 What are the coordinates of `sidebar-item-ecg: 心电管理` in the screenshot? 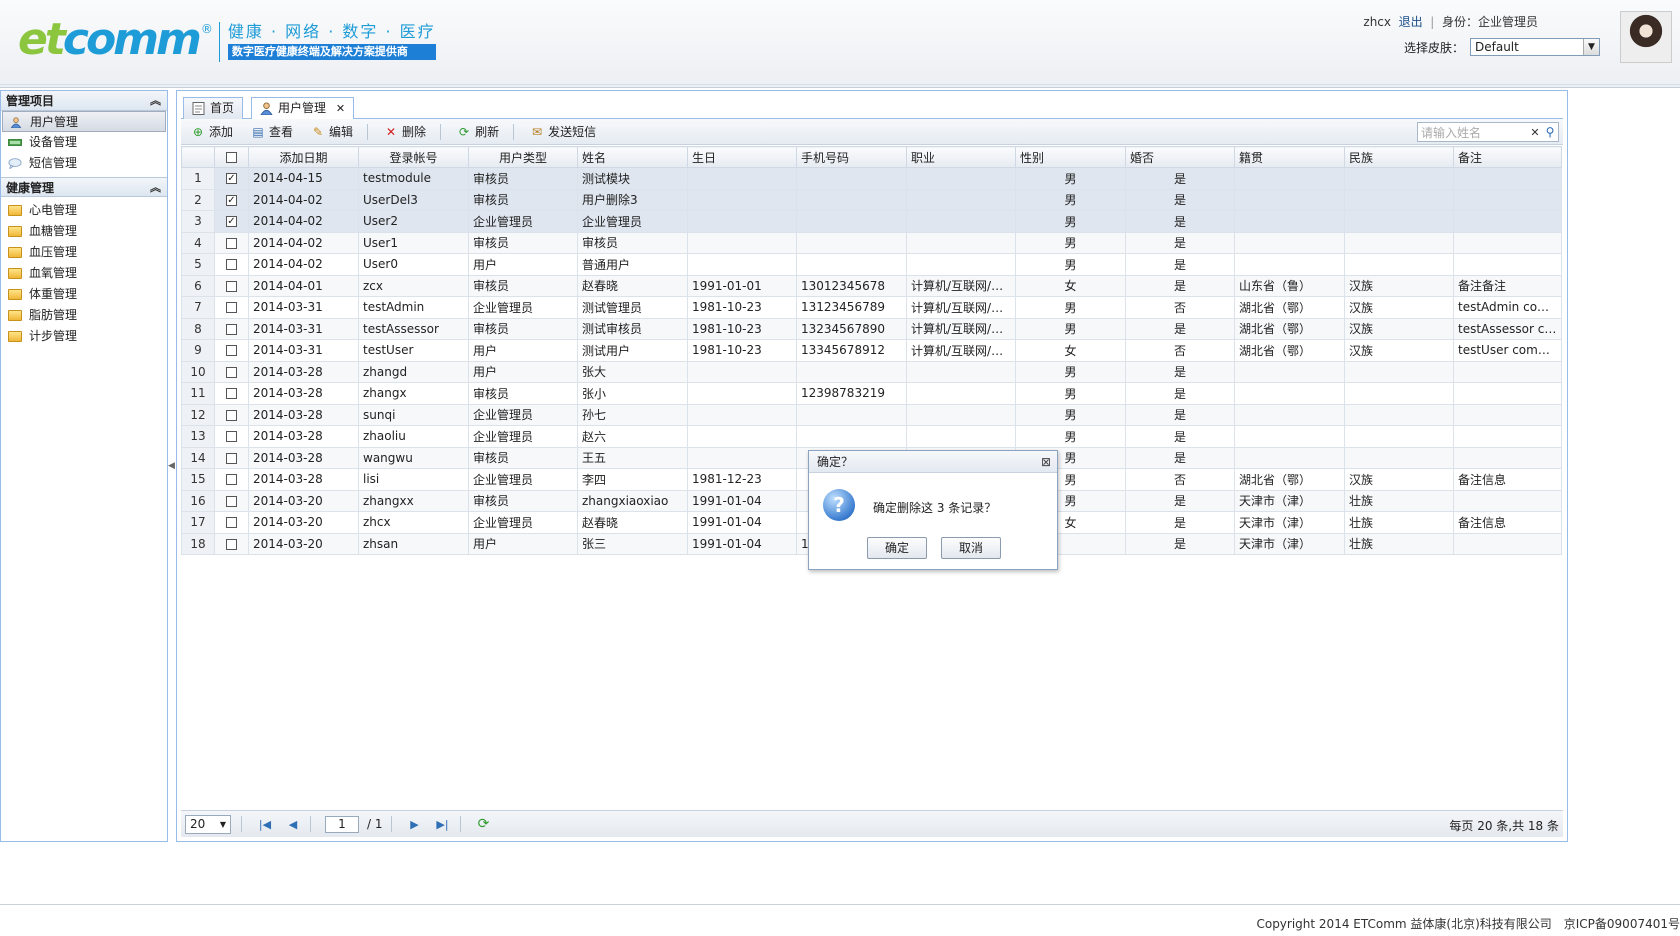 It's located at (84, 210).